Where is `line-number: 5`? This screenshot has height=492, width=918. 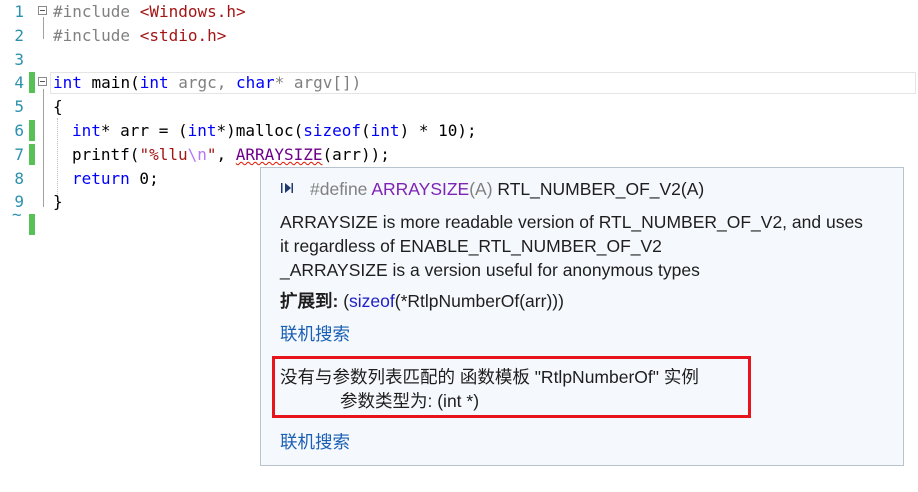
line-number: 5 is located at coordinates (19, 106).